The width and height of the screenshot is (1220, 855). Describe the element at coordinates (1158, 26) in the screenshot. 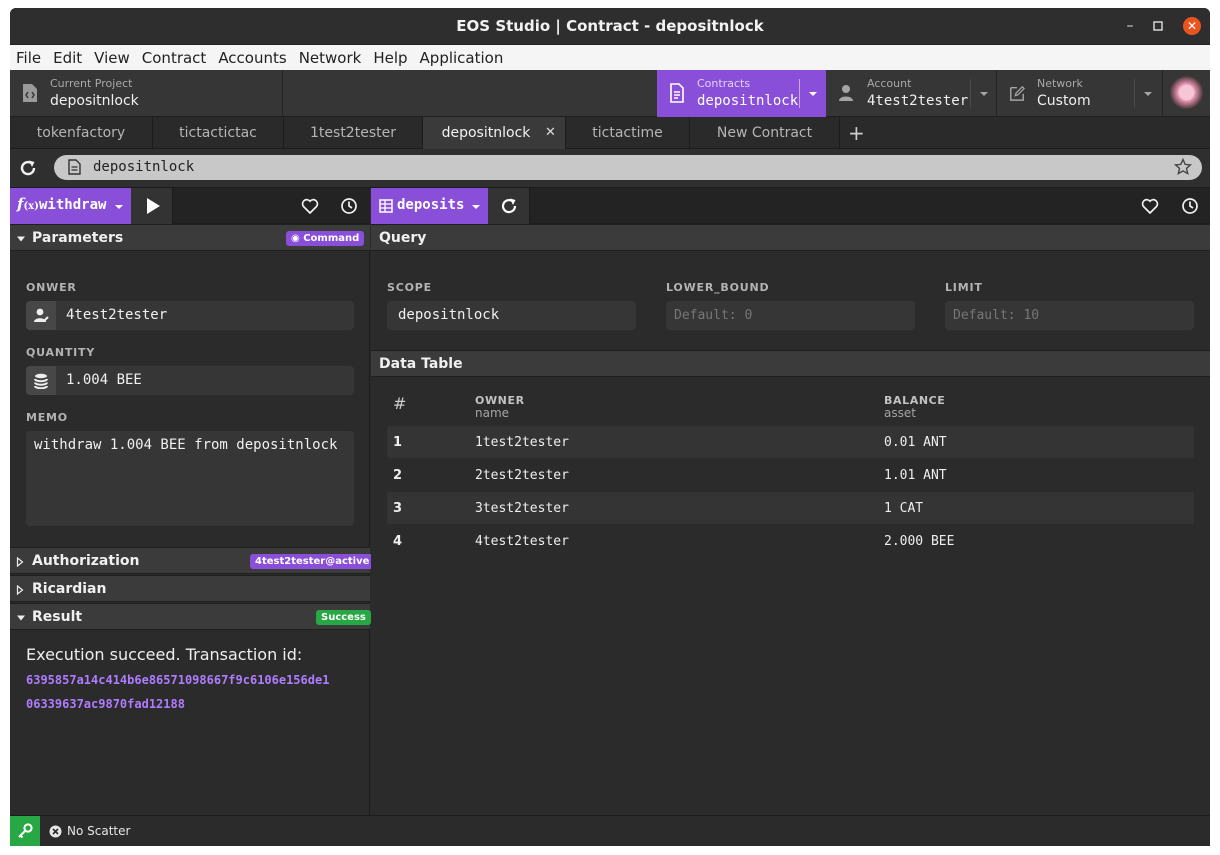

I see `maximize-icon` at that location.